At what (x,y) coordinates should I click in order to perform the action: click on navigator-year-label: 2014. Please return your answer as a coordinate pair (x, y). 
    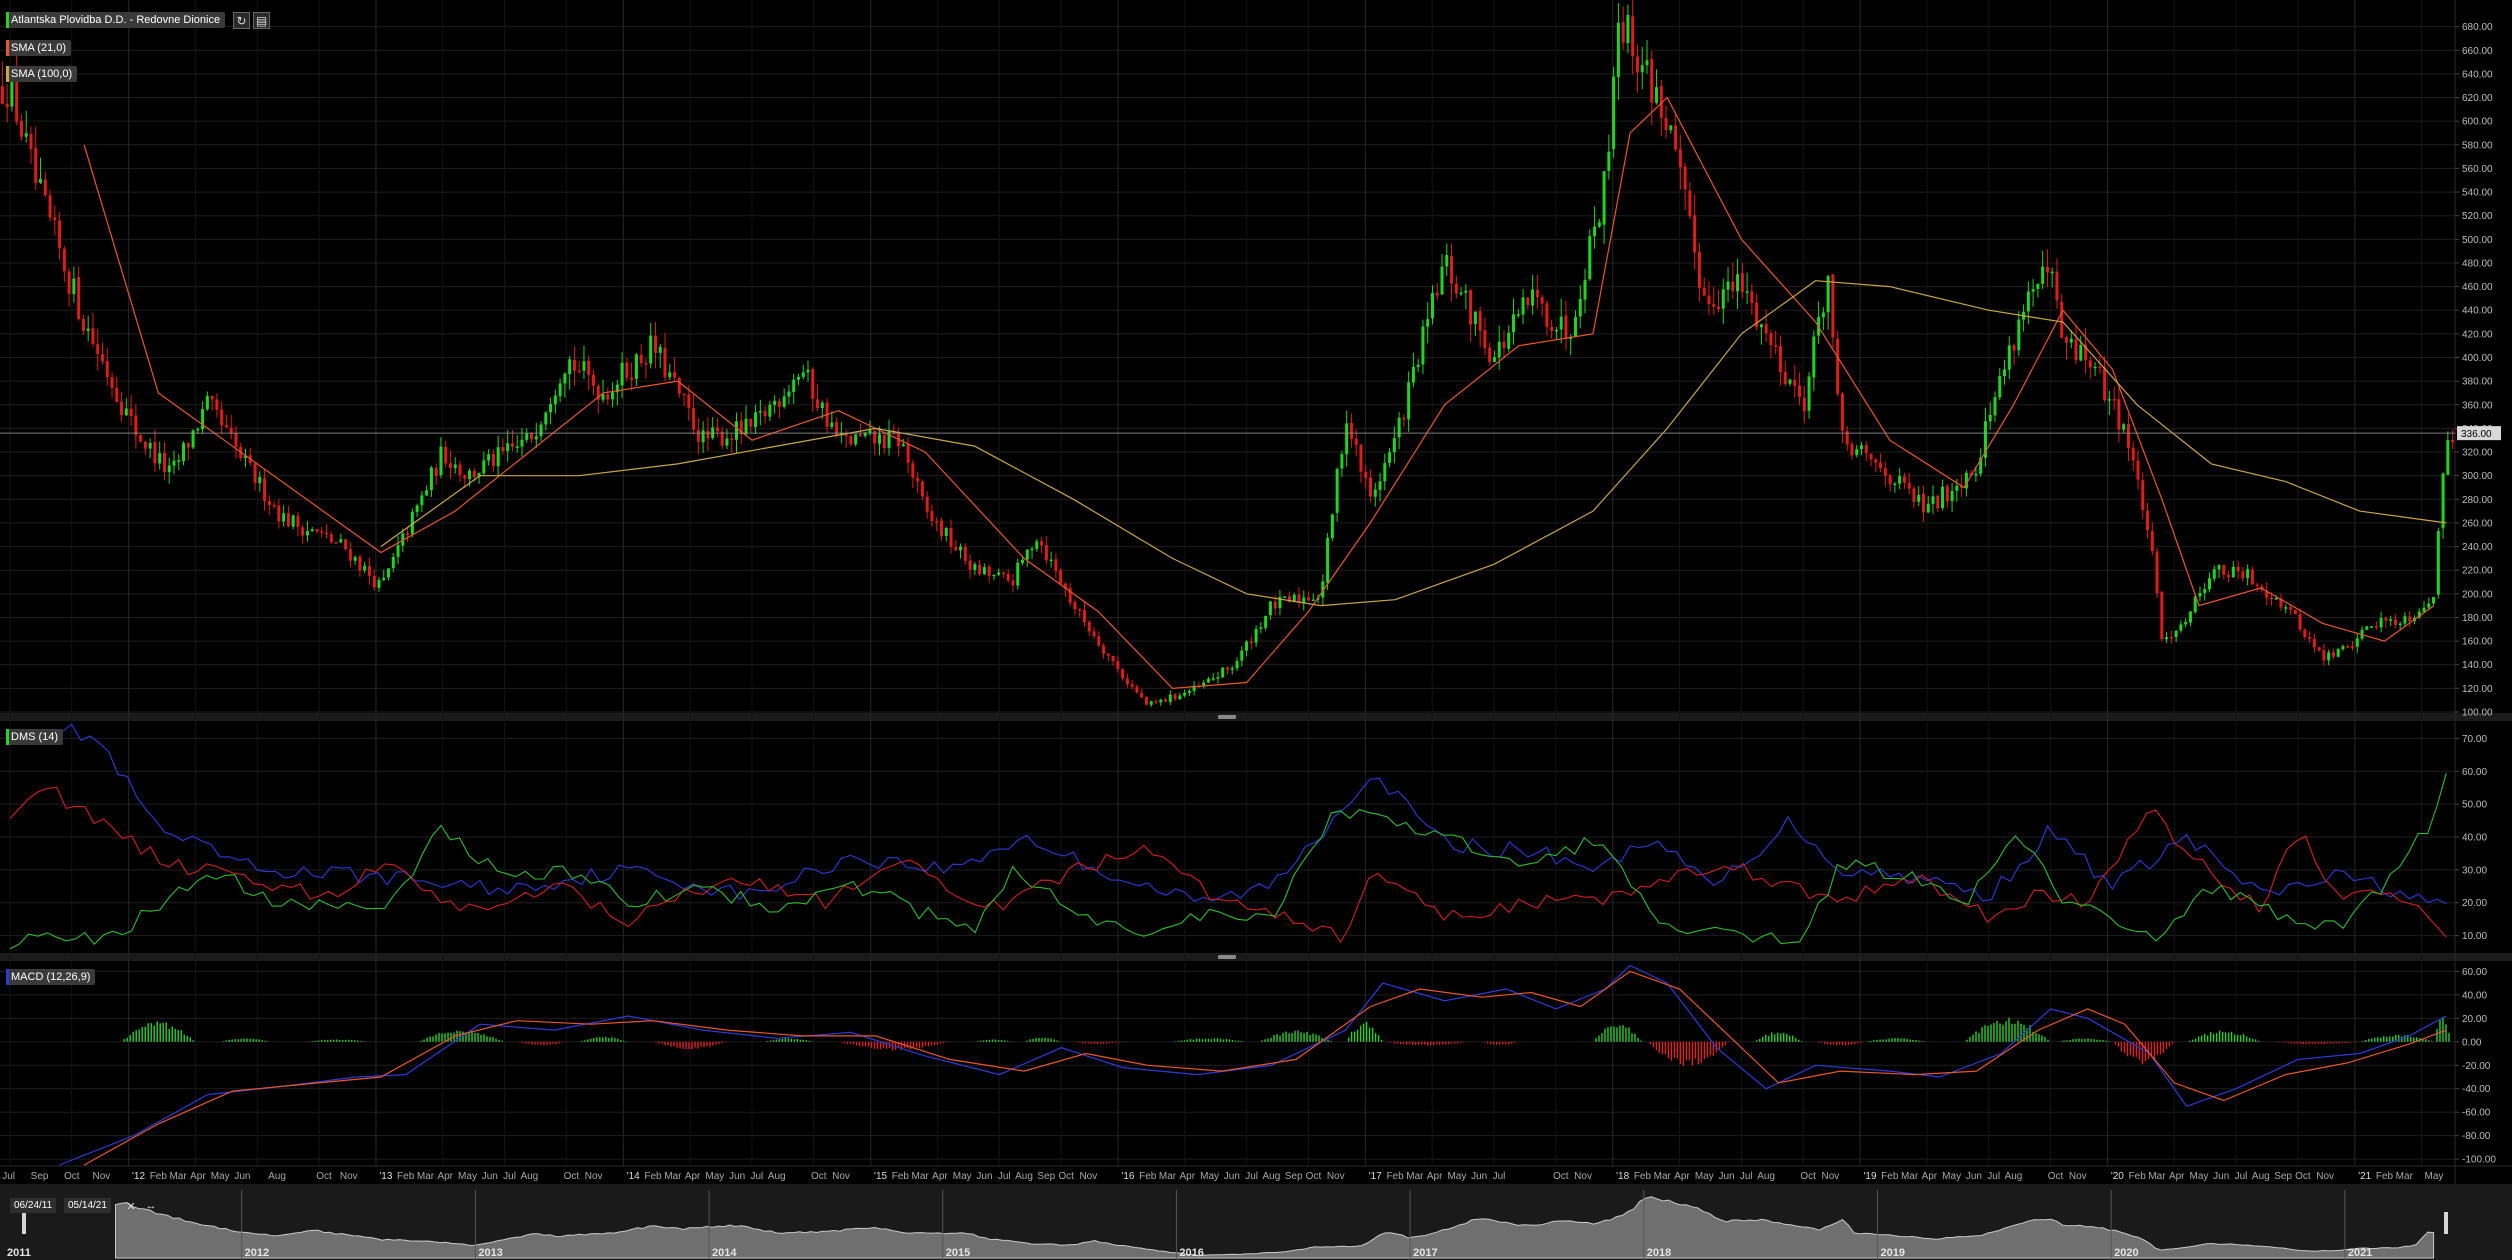
    Looking at the image, I should click on (724, 1253).